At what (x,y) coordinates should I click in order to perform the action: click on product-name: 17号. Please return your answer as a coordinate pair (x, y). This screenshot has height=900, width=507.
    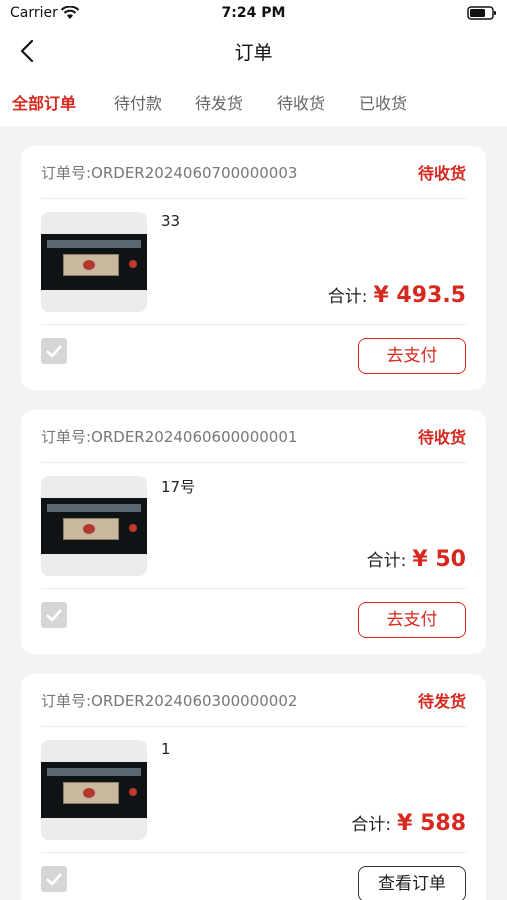
    Looking at the image, I should click on (178, 487).